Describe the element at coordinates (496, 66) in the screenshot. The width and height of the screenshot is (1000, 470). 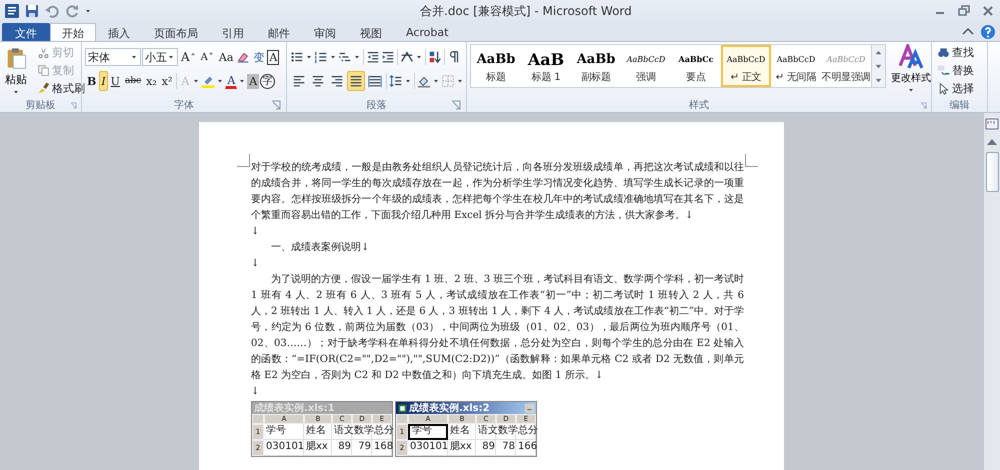
I see `style-item: AaBb 标题` at that location.